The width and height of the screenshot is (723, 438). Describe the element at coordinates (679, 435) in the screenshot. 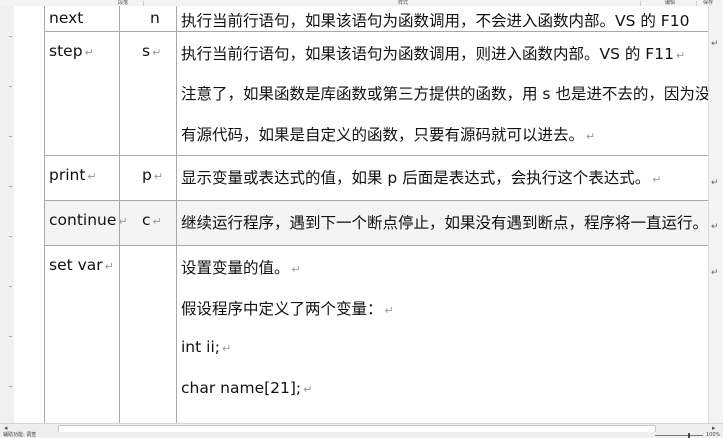

I see `zoom-slider` at that location.